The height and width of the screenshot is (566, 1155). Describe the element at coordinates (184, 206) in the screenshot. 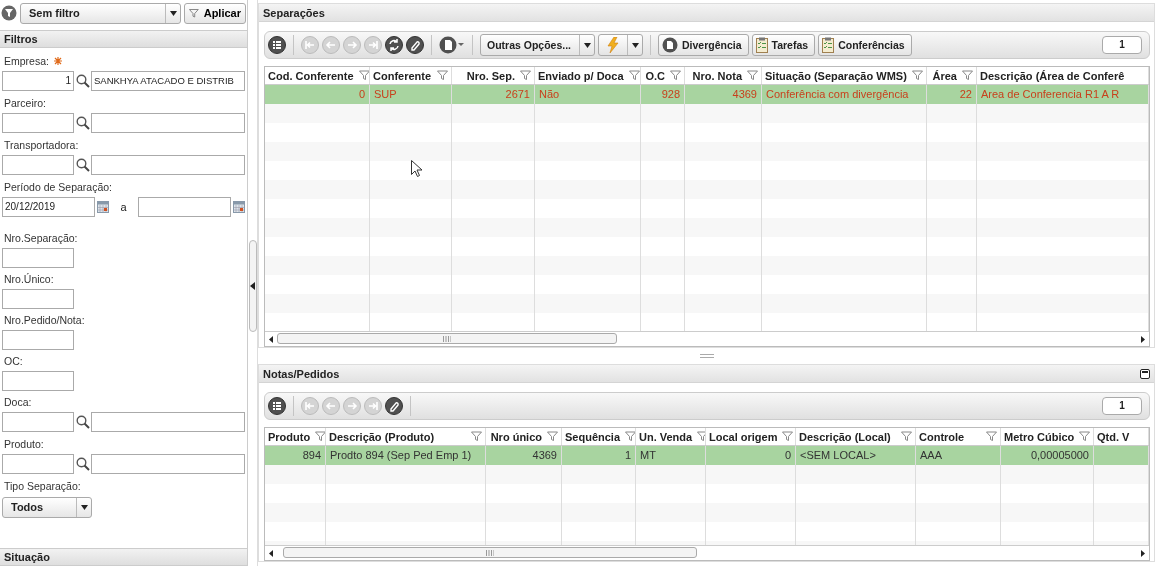

I see `date-input` at that location.